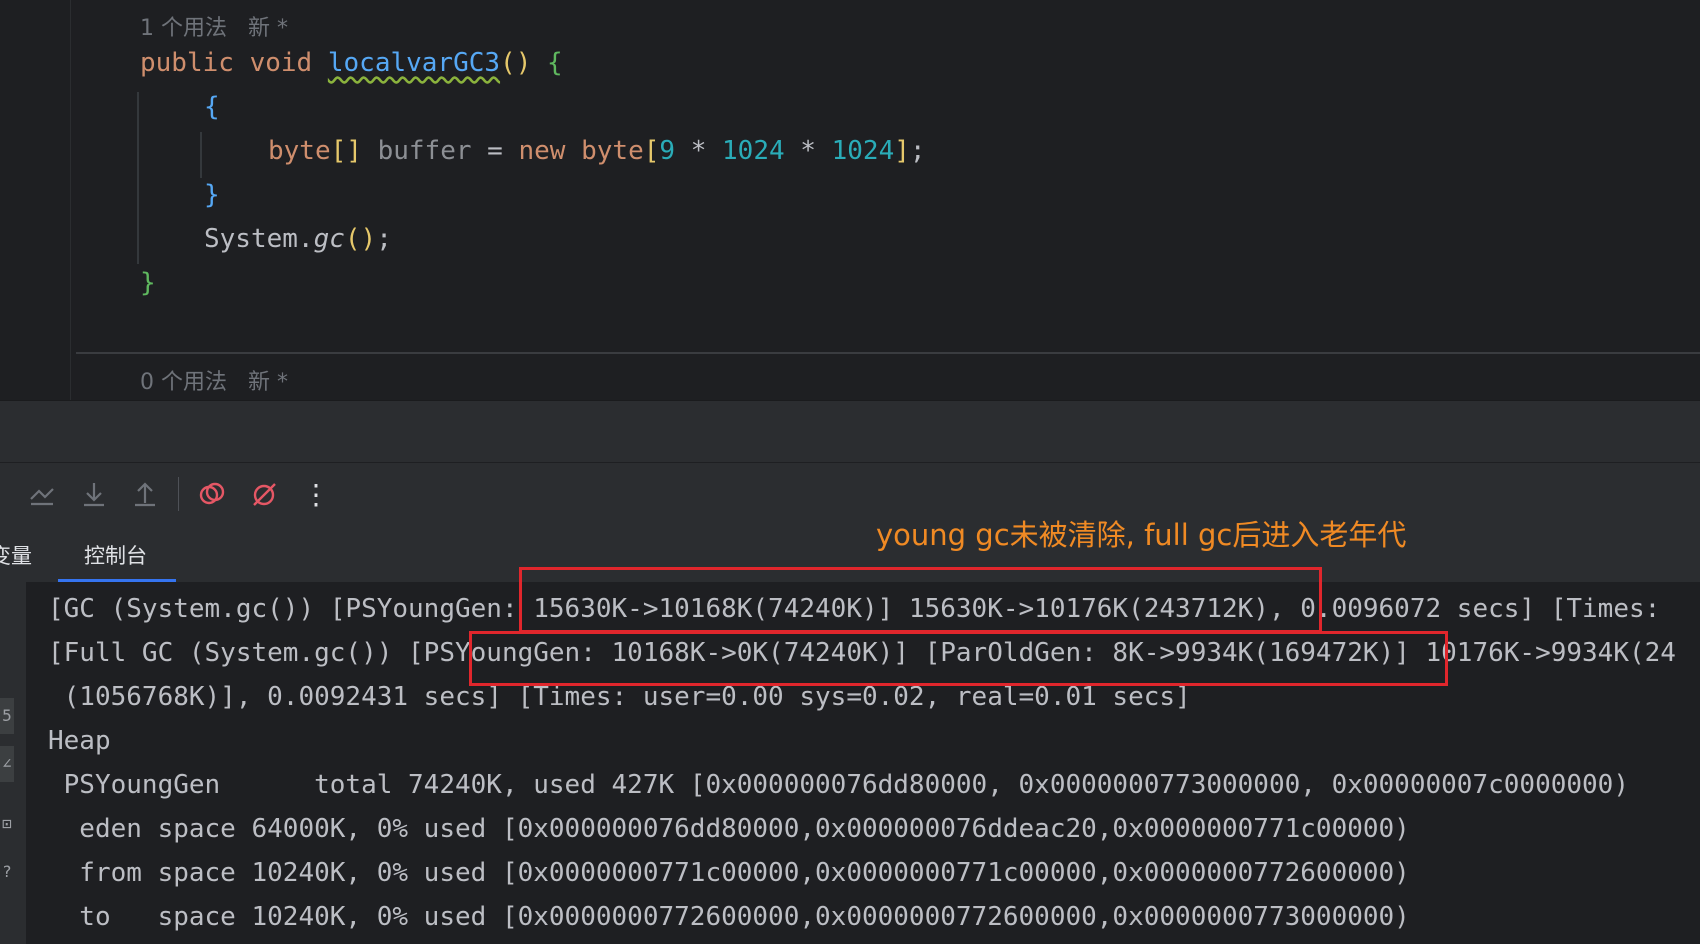 The width and height of the screenshot is (1700, 944). Describe the element at coordinates (495, 151) in the screenshot. I see `assign-op: =` at that location.